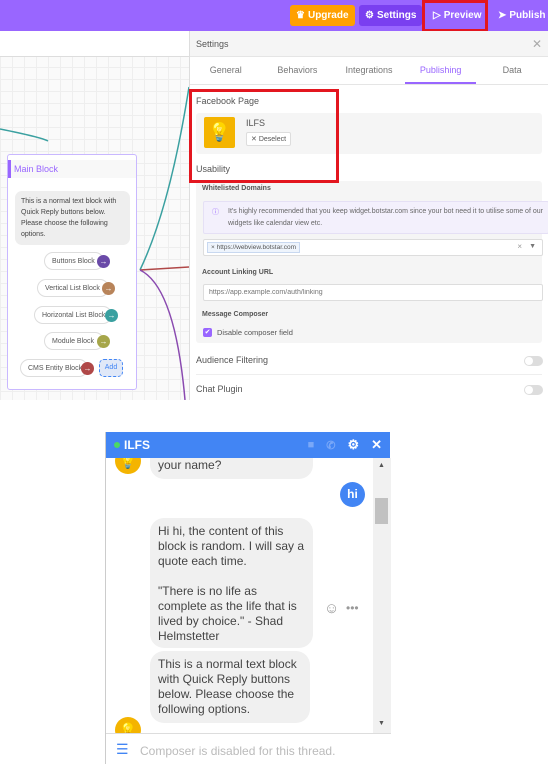 Image resolution: width=548 pixels, height=764 pixels. What do you see at coordinates (381, 465) in the screenshot?
I see `scroll-up-icon: ▲` at bounding box center [381, 465].